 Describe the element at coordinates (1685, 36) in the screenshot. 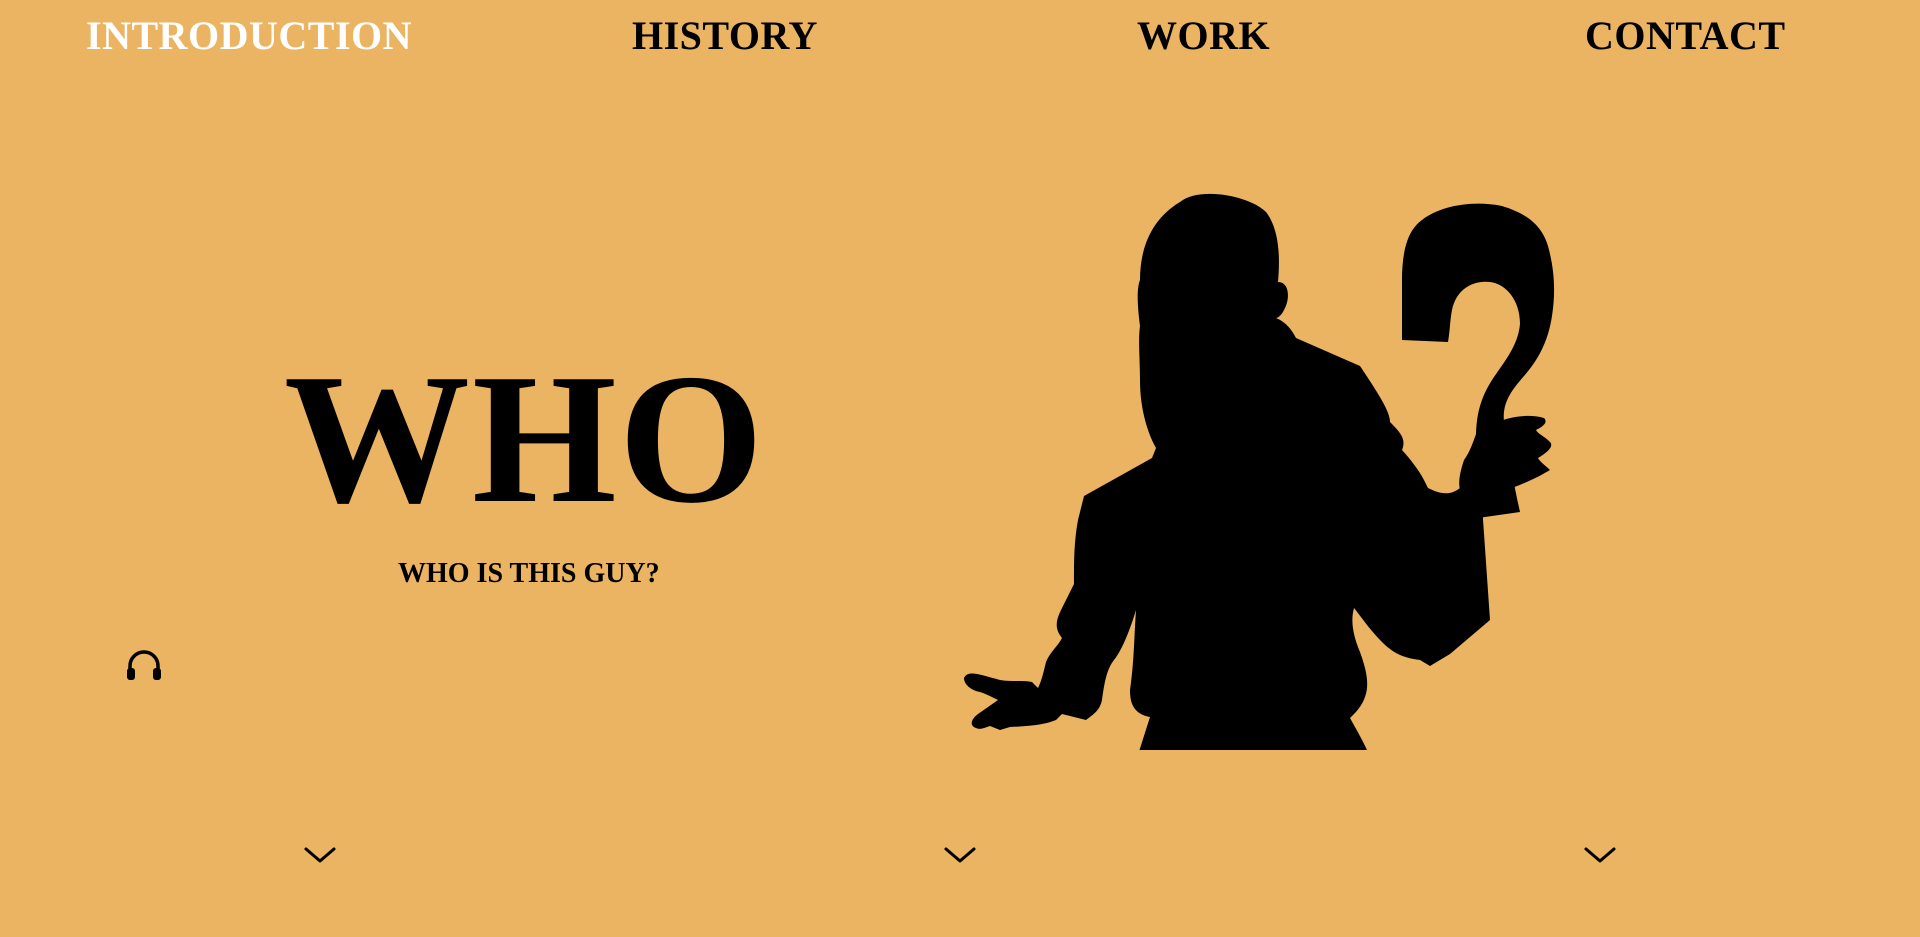

I see `nav-item-contact: CONTACT` at that location.